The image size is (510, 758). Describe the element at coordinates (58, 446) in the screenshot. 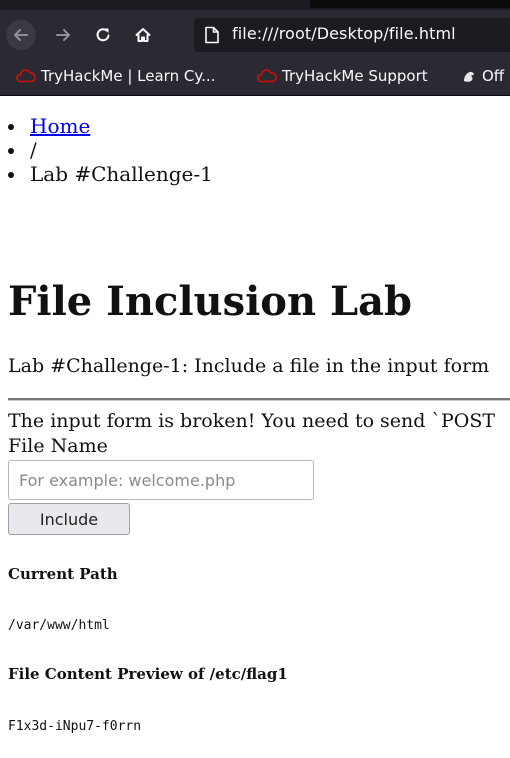

I see `file-name-label: File Name` at that location.